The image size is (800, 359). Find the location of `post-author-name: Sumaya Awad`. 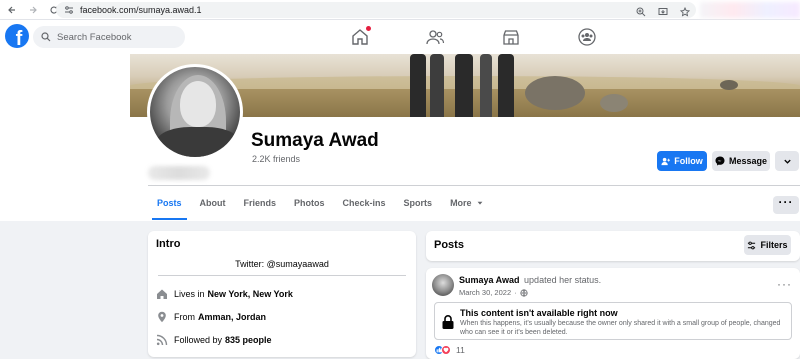

post-author-name: Sumaya Awad is located at coordinates (489, 280).